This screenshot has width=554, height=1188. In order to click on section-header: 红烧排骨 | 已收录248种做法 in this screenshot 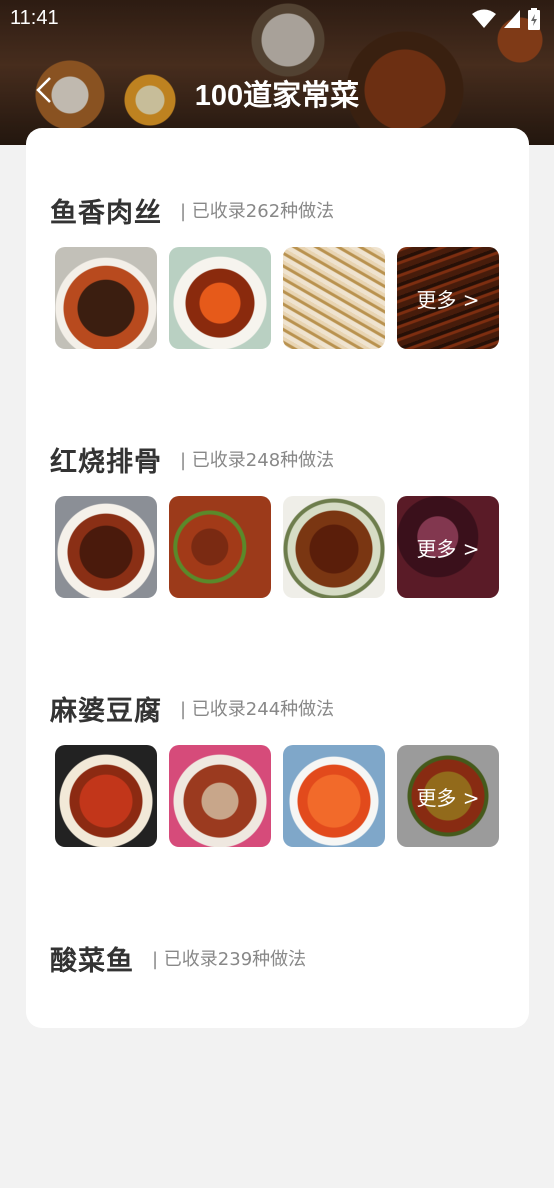, I will do `click(192, 459)`.